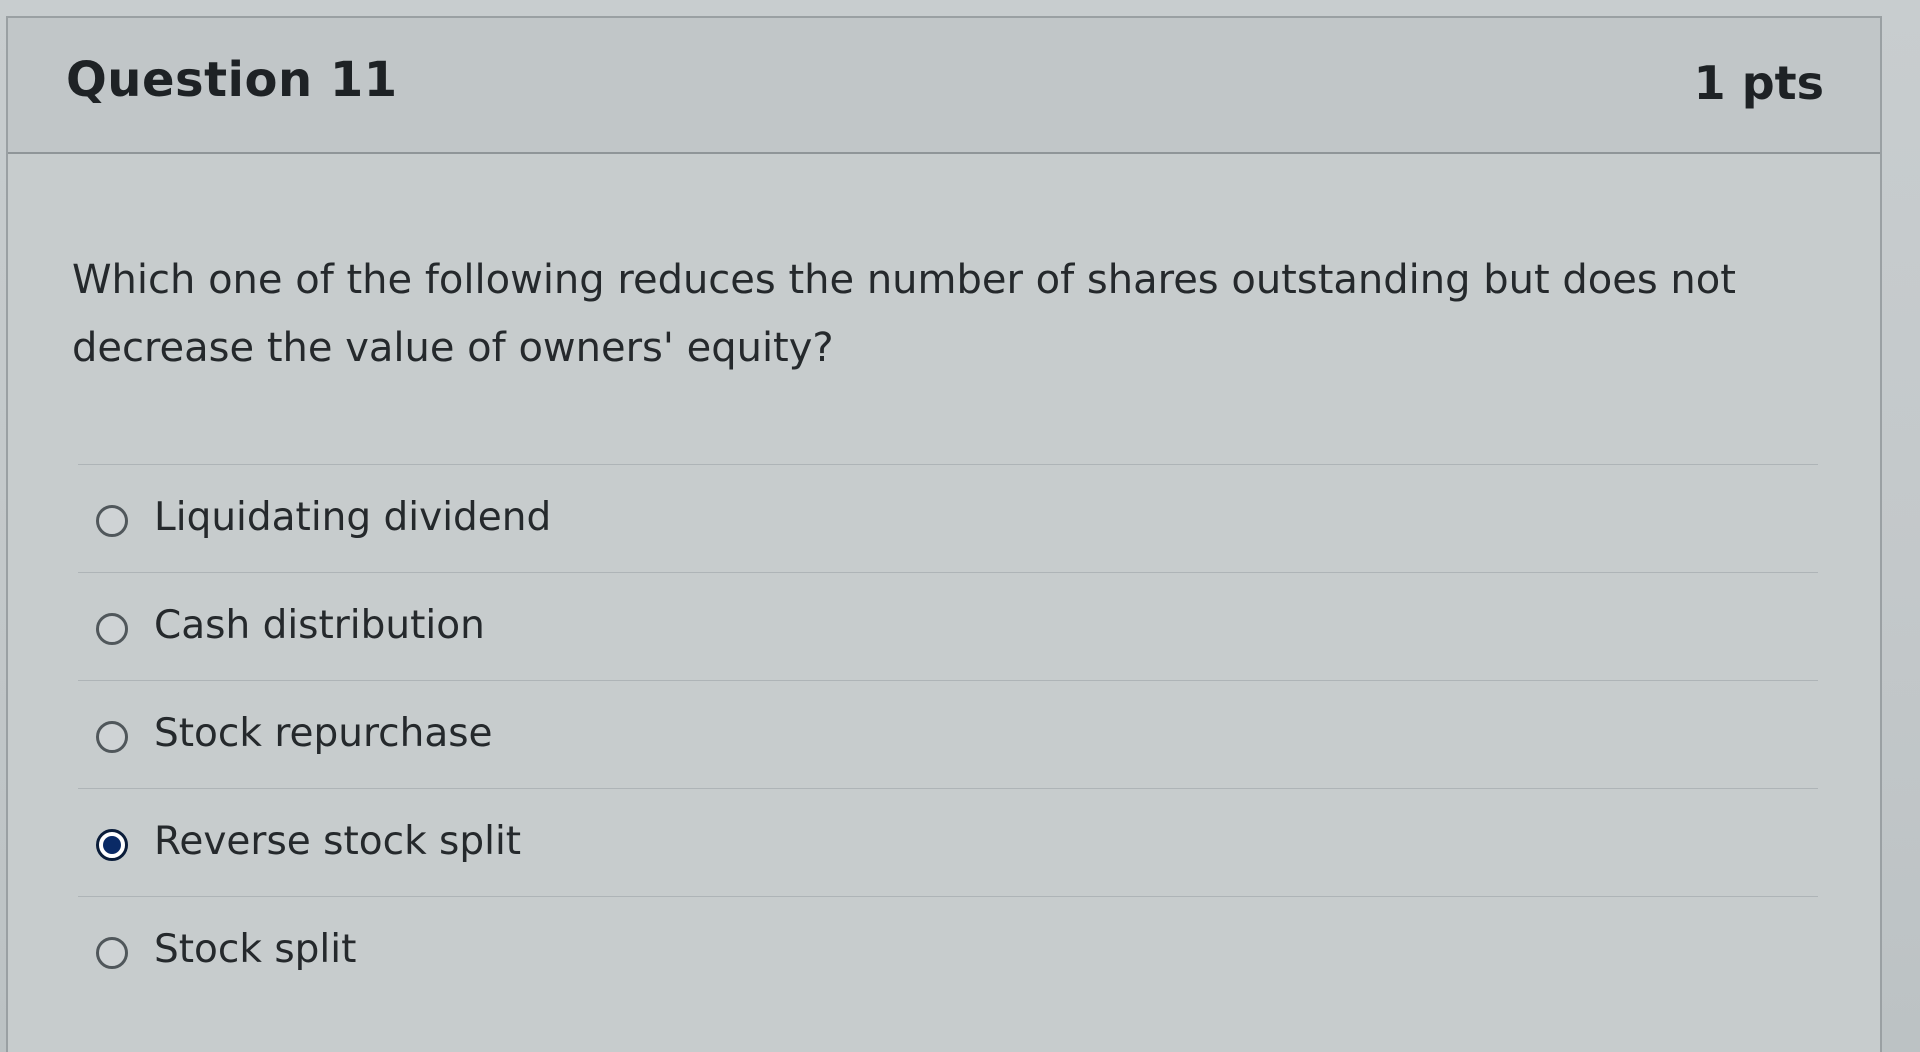  Describe the element at coordinates (948, 518) in the screenshot. I see `answer-option-liquidating-dividend: Liquidating dividend` at that location.